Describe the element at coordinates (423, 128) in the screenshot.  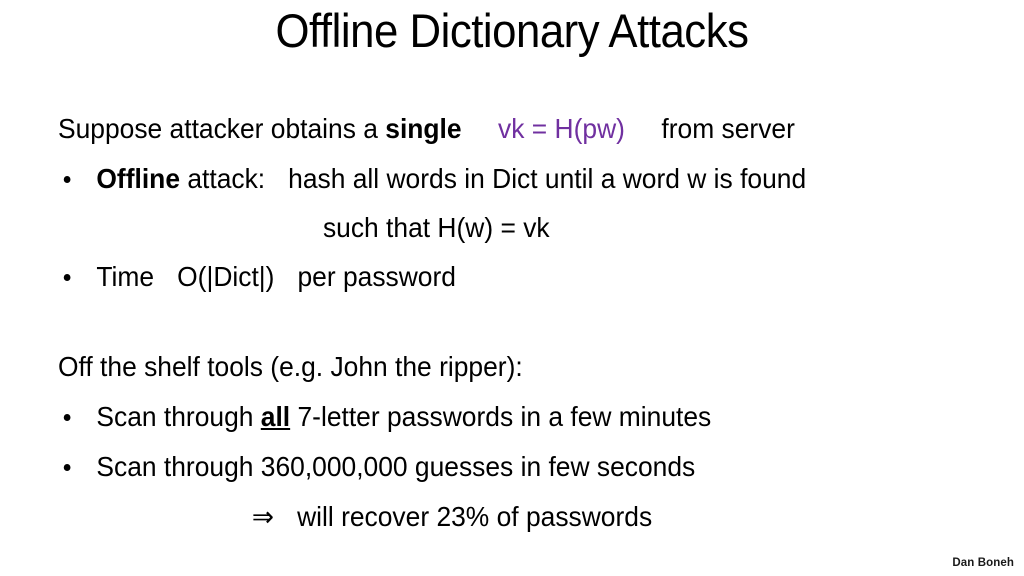
I see `intro-emphasis-single: single` at that location.